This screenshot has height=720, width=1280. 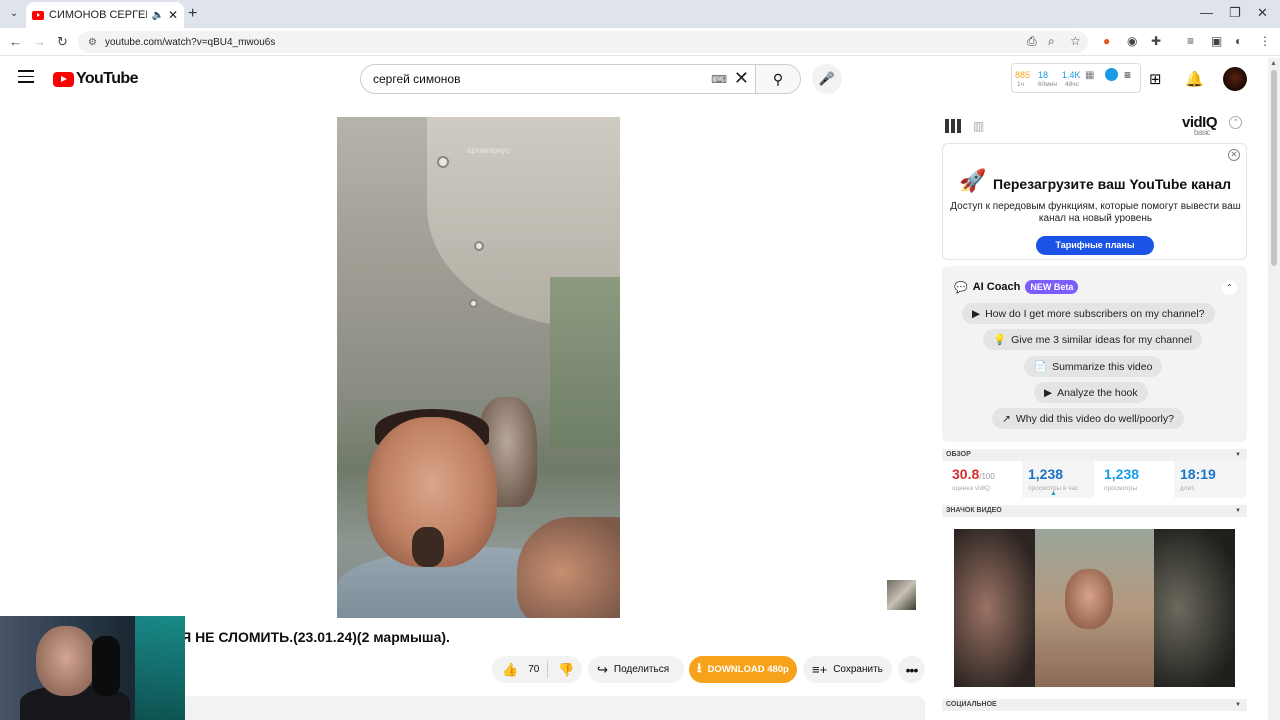 What do you see at coordinates (173, 15) in the screenshot?
I see `tab-close-icon: ✕` at bounding box center [173, 15].